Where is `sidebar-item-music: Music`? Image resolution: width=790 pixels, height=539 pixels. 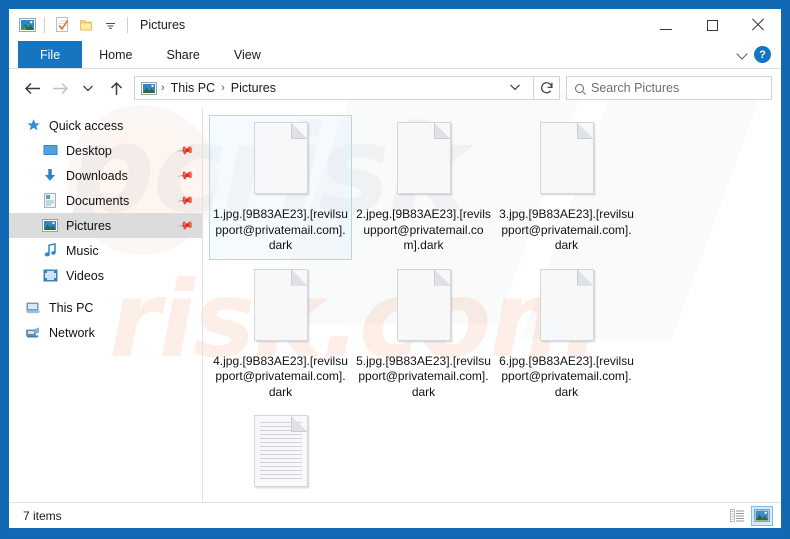
sidebar-item-music: Music is located at coordinates (106, 250).